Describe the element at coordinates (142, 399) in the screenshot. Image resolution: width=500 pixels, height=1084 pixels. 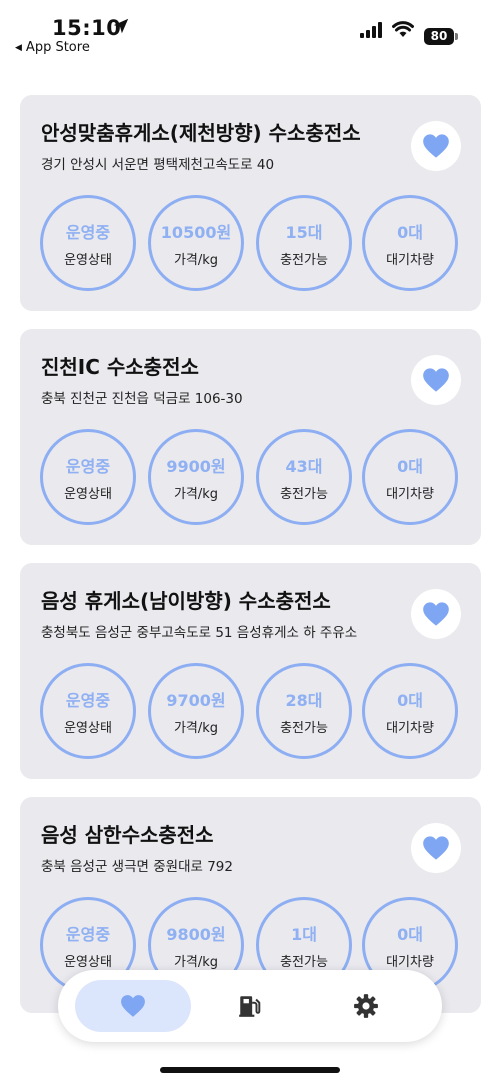
I see `station-address: 충북 진천군 진천읍 덕금로 106-30` at that location.